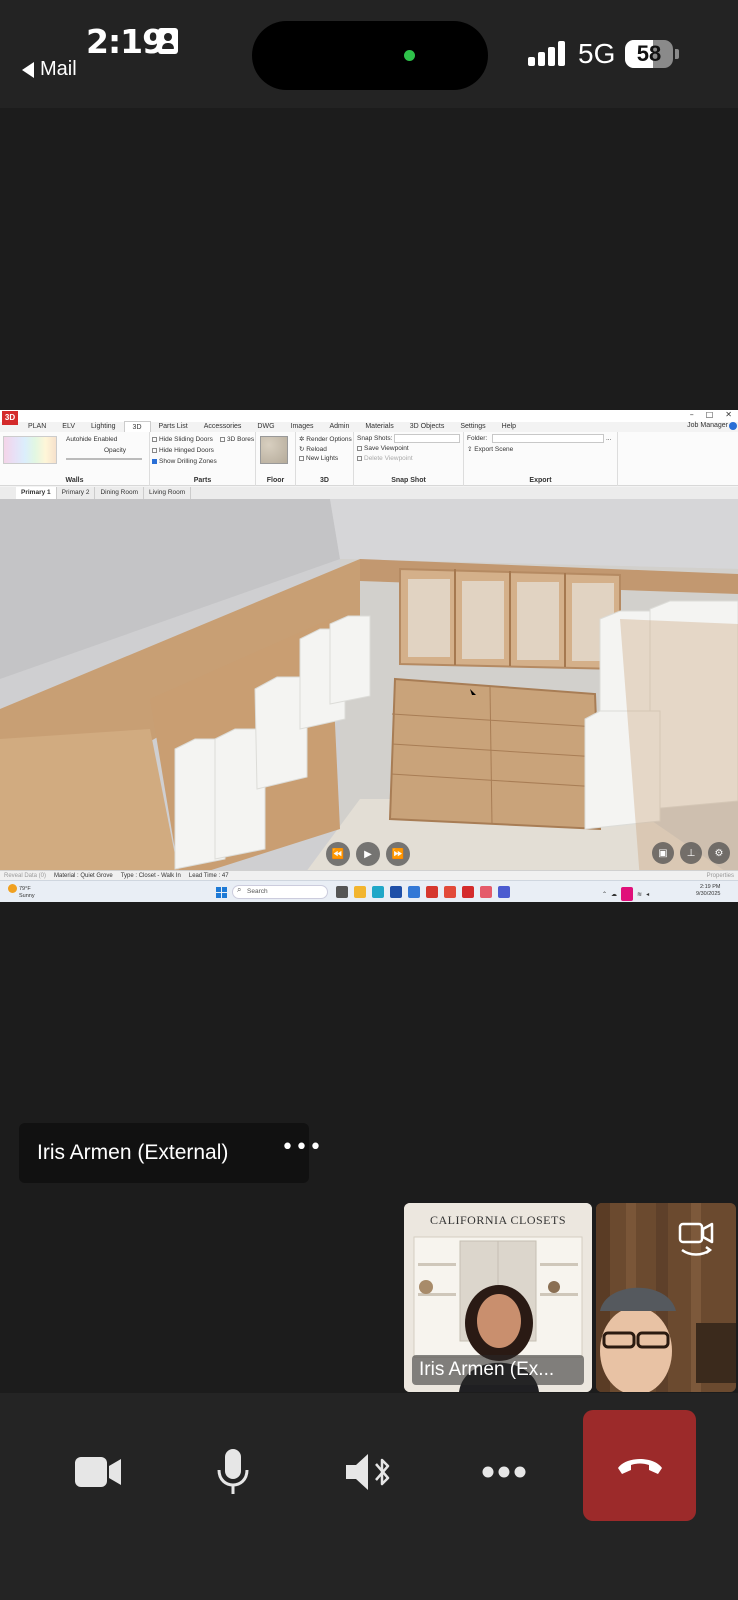  I want to click on tab-living-room: Living Room, so click(168, 493).